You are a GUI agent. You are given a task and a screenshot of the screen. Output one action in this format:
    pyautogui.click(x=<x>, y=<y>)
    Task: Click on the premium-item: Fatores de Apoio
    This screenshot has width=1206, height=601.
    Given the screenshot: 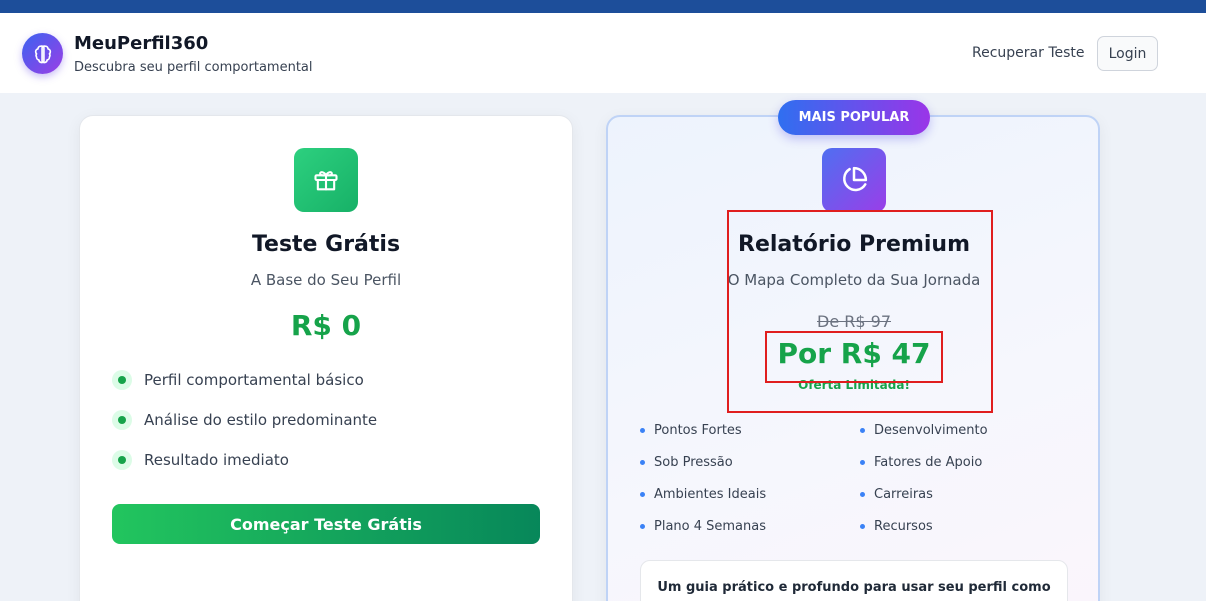 What is the action you would take?
    pyautogui.click(x=921, y=462)
    